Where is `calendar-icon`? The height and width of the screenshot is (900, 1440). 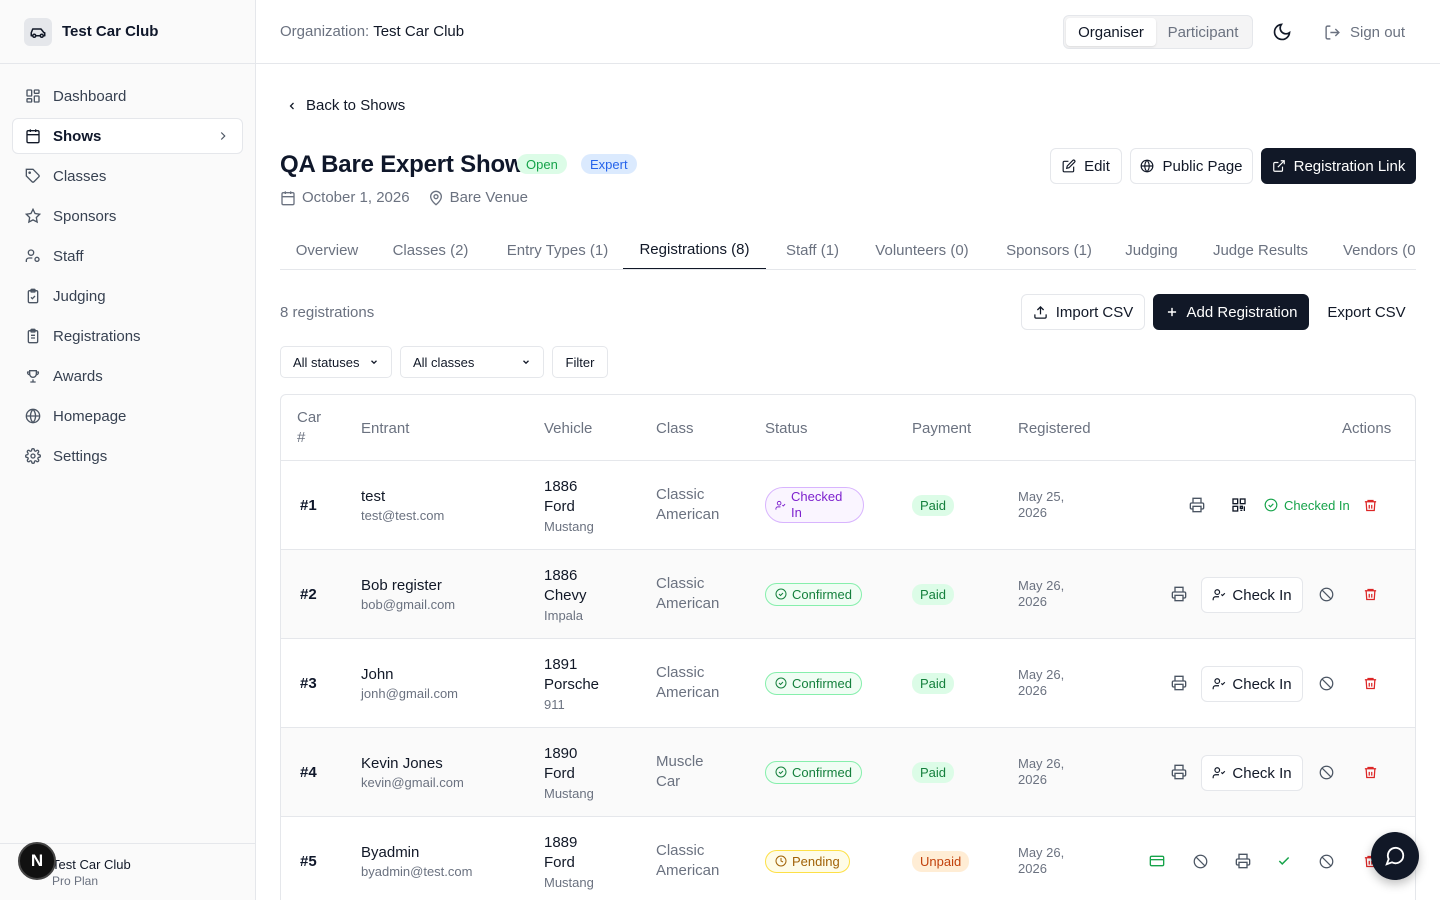
calendar-icon is located at coordinates (291, 198).